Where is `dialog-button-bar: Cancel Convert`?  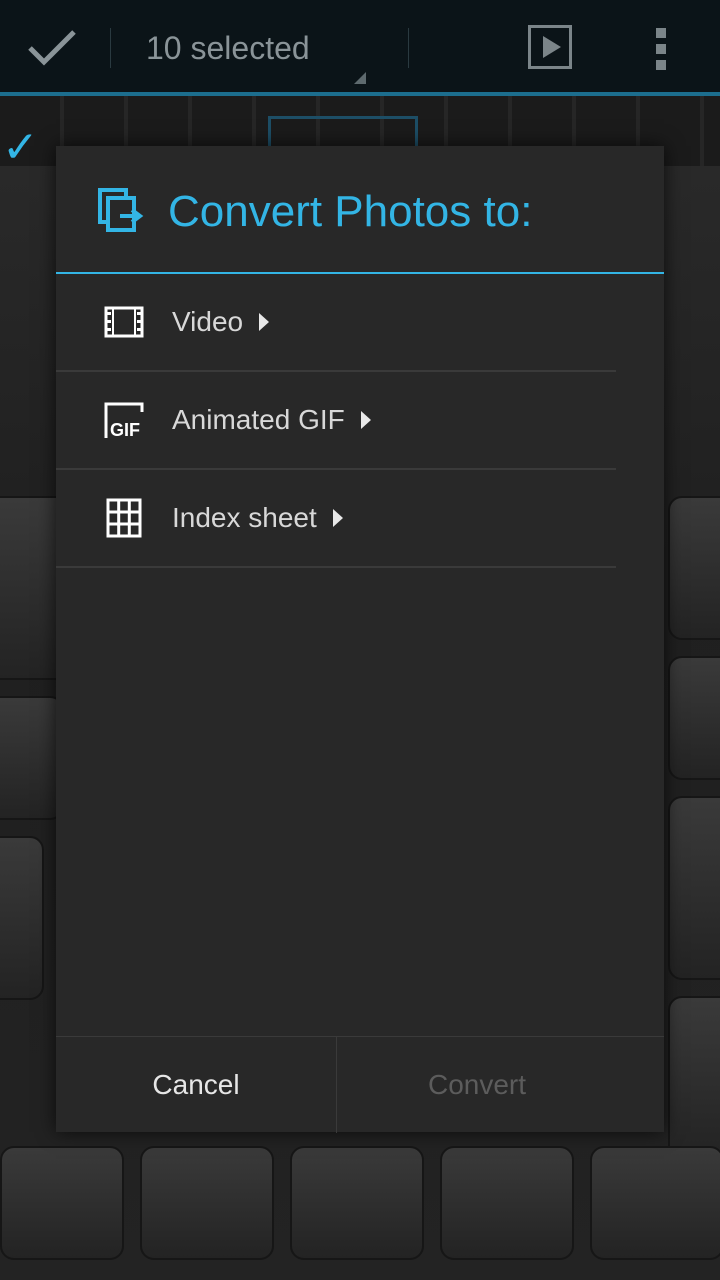
dialog-button-bar: Cancel Convert is located at coordinates (360, 1084).